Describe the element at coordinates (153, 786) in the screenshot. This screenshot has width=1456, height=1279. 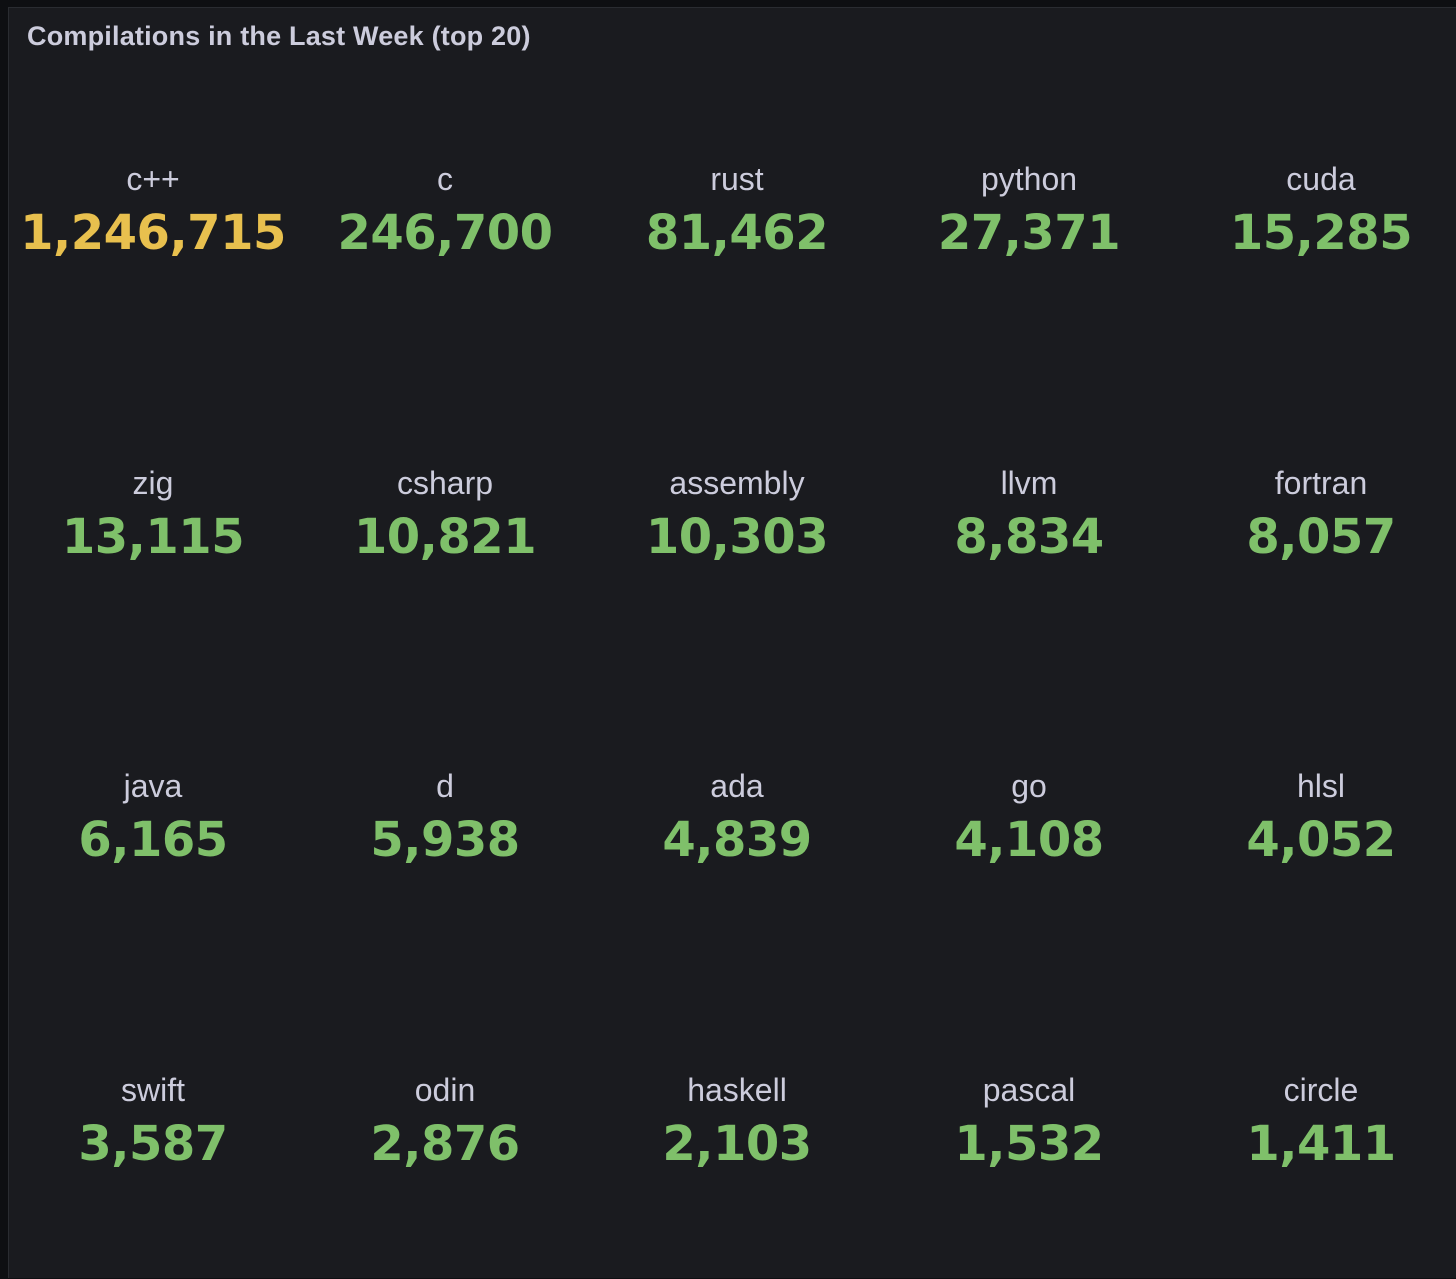
I see `stat-label: java` at that location.